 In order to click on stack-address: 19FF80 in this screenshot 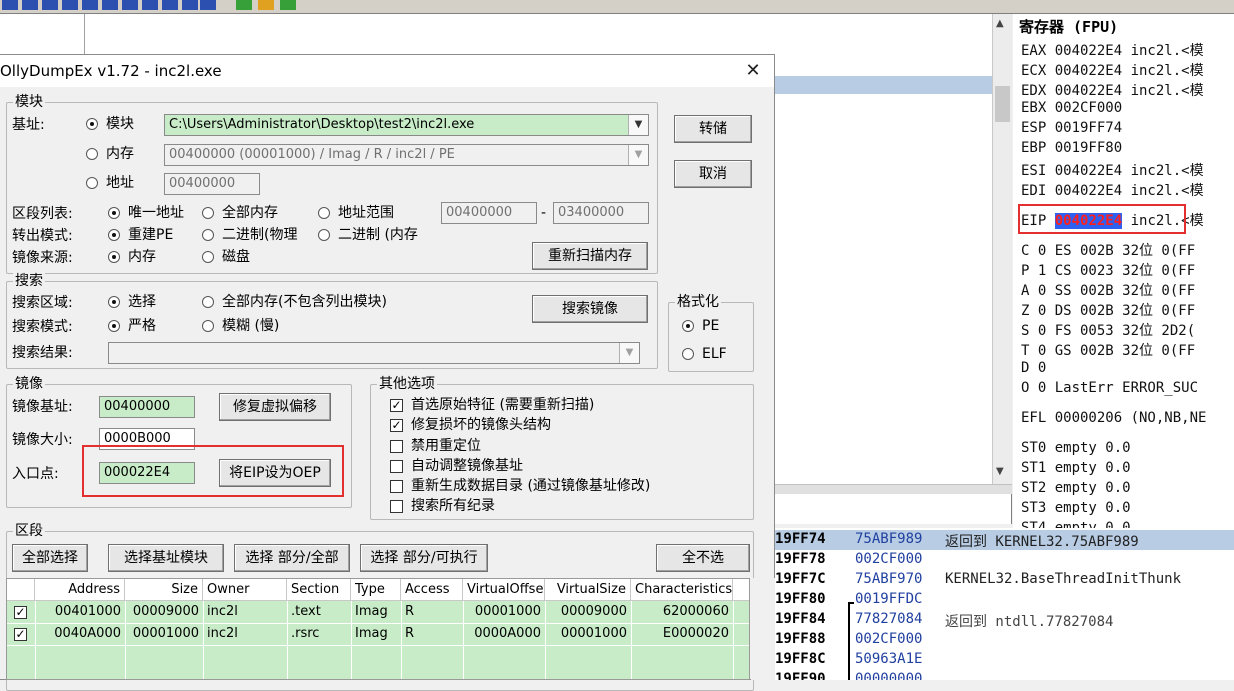, I will do `click(800, 599)`.